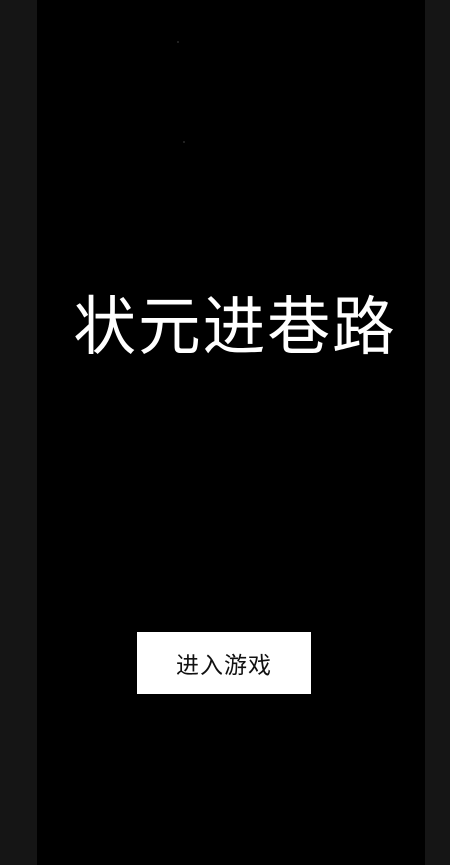 The height and width of the screenshot is (865, 450). Describe the element at coordinates (437, 432) in the screenshot. I see `right-letterbox-bar` at that location.